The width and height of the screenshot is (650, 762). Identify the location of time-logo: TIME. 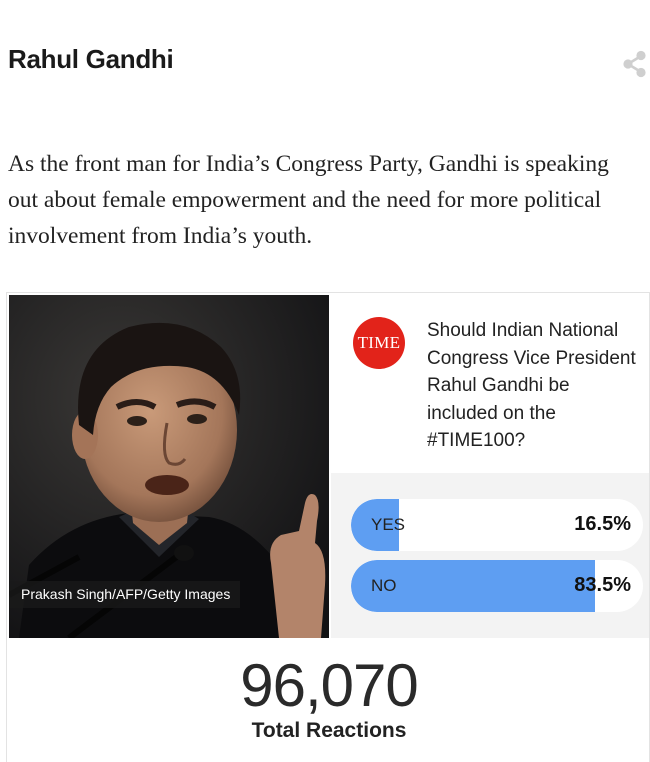
(379, 343).